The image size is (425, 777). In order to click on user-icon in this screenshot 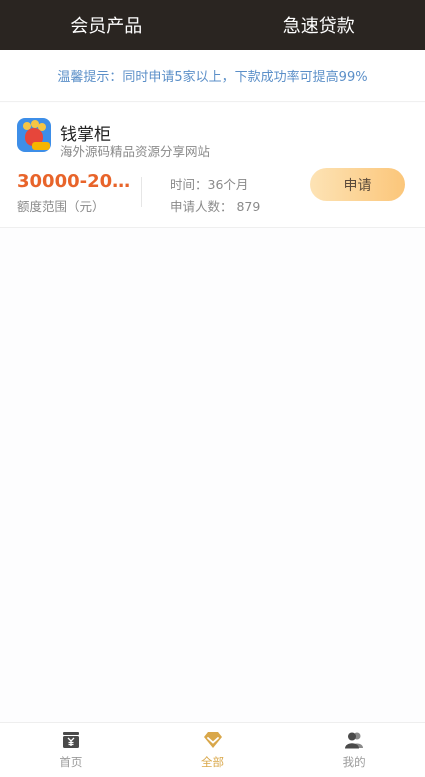, I will do `click(354, 740)`.